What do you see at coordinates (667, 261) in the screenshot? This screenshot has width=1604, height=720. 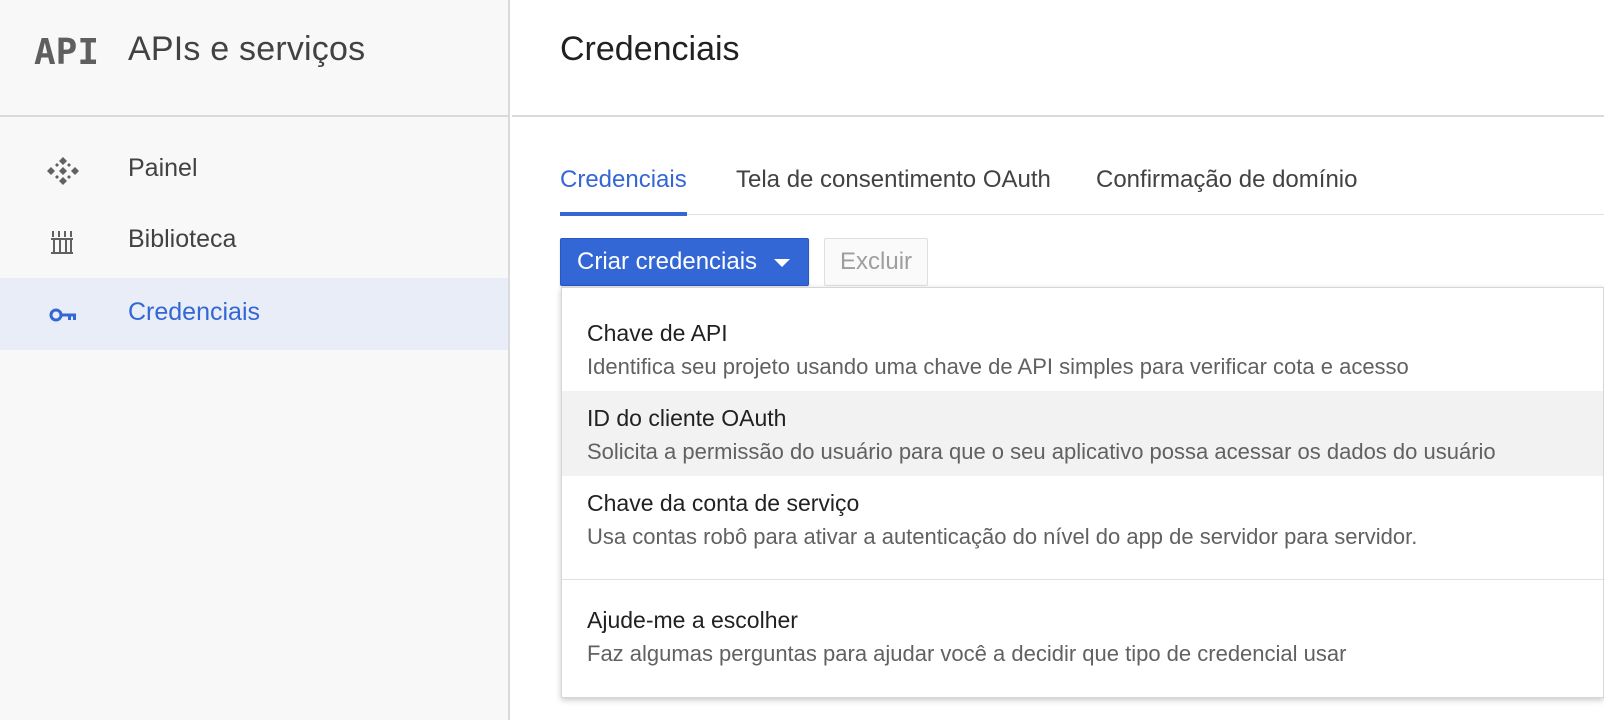 I see `create-credentials-label: Criar credenciais` at bounding box center [667, 261].